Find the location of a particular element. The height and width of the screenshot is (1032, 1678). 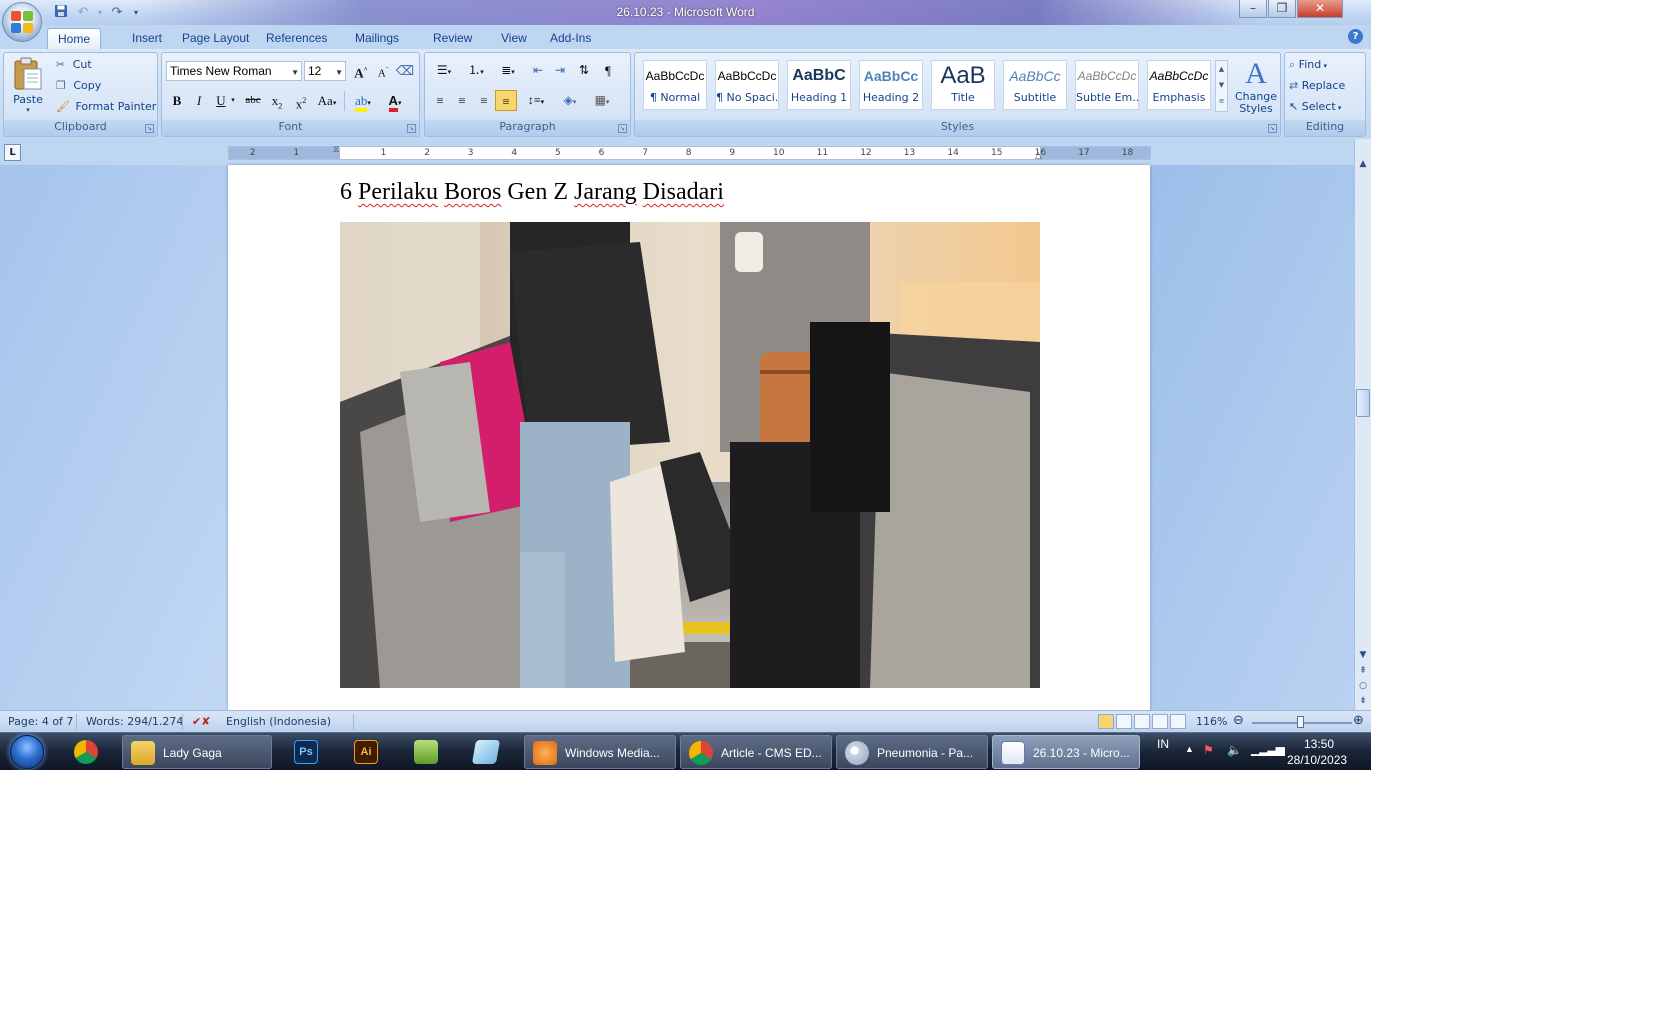

clipboard-launcher-icon: ↘ is located at coordinates (149, 128).